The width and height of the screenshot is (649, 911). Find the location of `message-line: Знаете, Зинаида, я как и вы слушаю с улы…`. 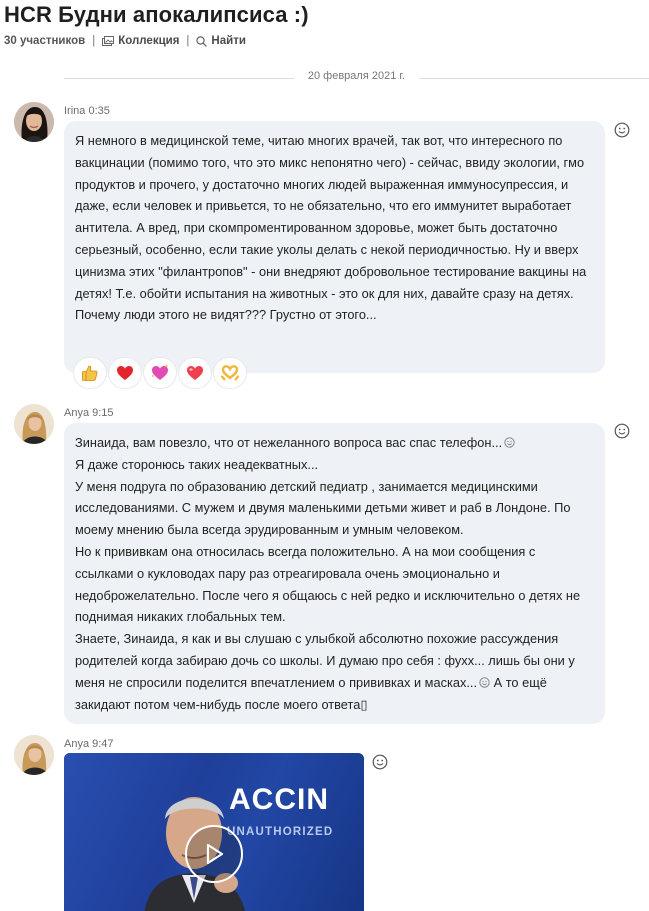

message-line: Знаете, Зинаида, я как и вы слушаю с улы… is located at coordinates (335, 671).